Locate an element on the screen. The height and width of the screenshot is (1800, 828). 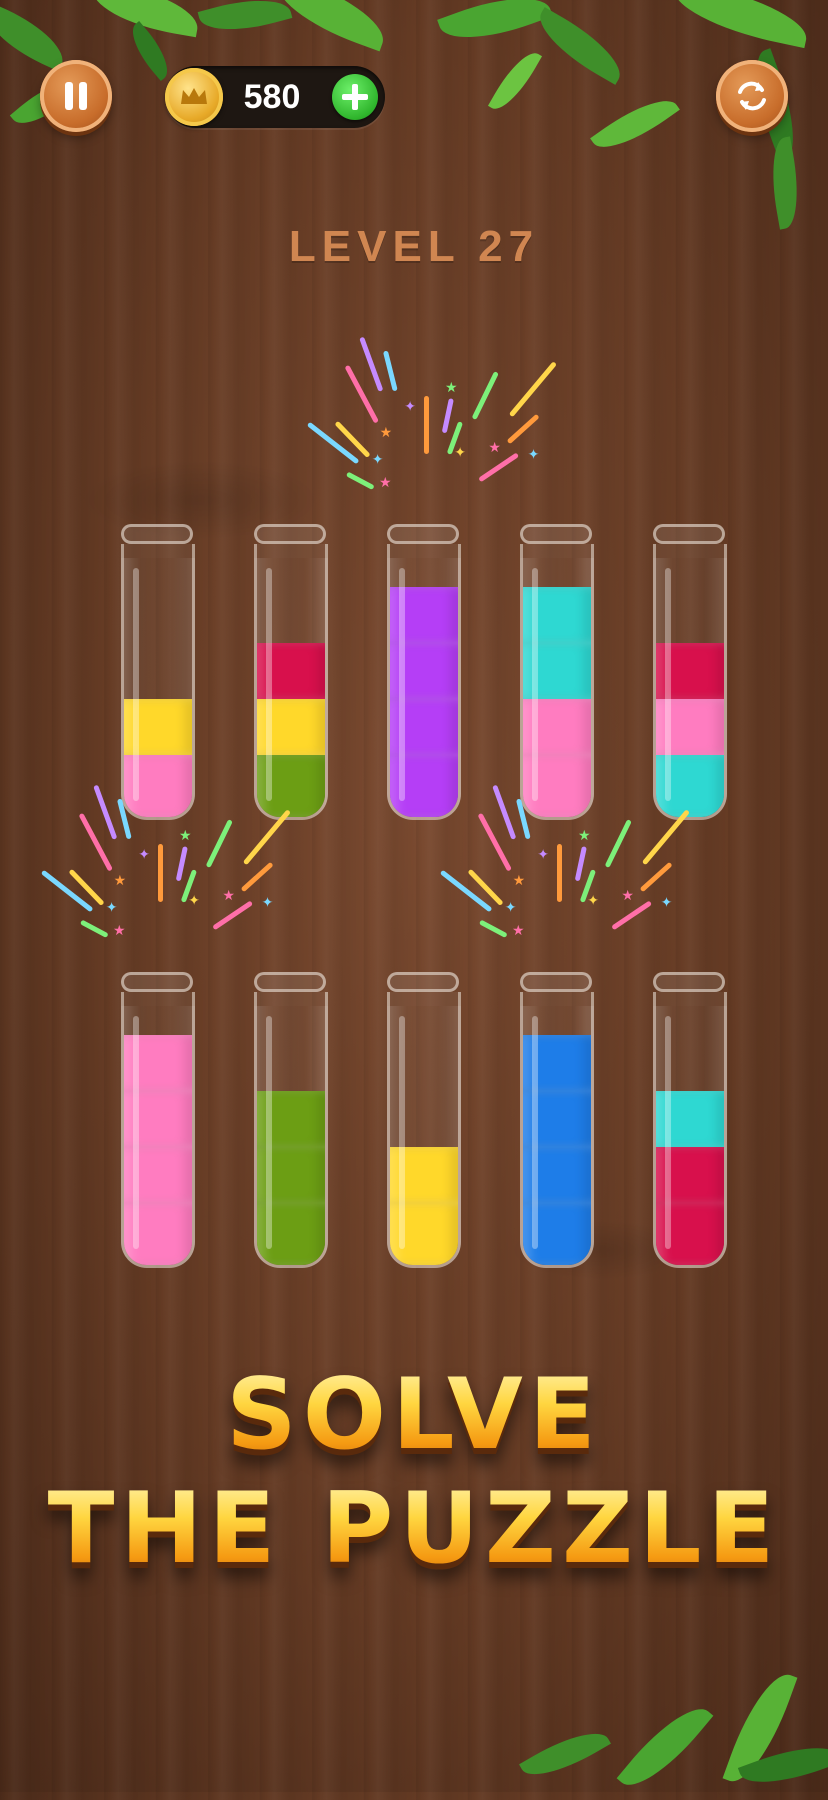
pause-icon is located at coordinates (76, 96).